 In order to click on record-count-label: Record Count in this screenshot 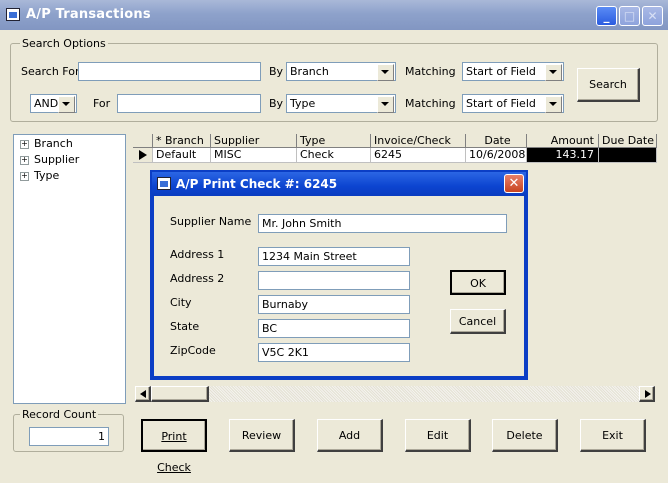, I will do `click(59, 414)`.